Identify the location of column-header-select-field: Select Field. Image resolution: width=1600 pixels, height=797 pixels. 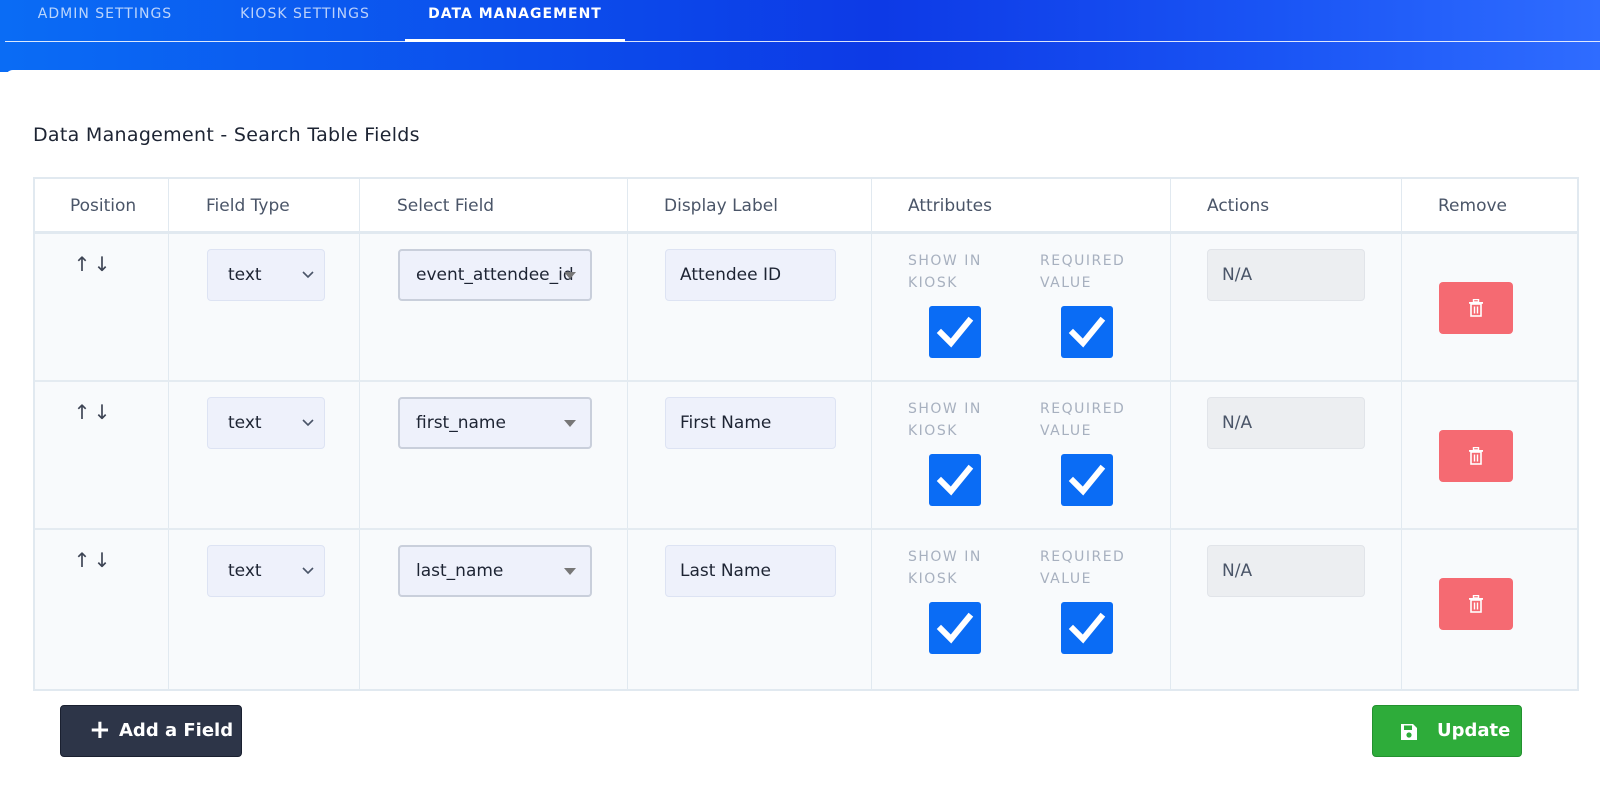
(446, 206).